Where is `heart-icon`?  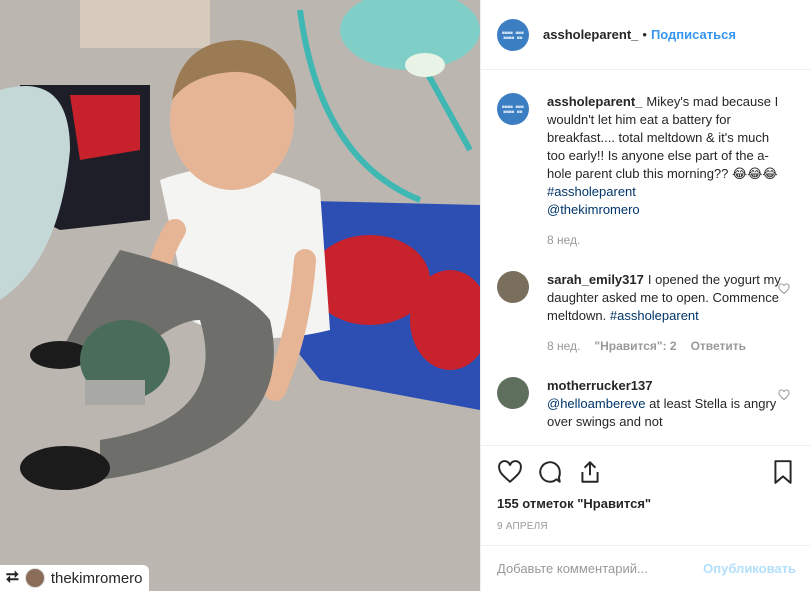
heart-icon is located at coordinates (510, 472).